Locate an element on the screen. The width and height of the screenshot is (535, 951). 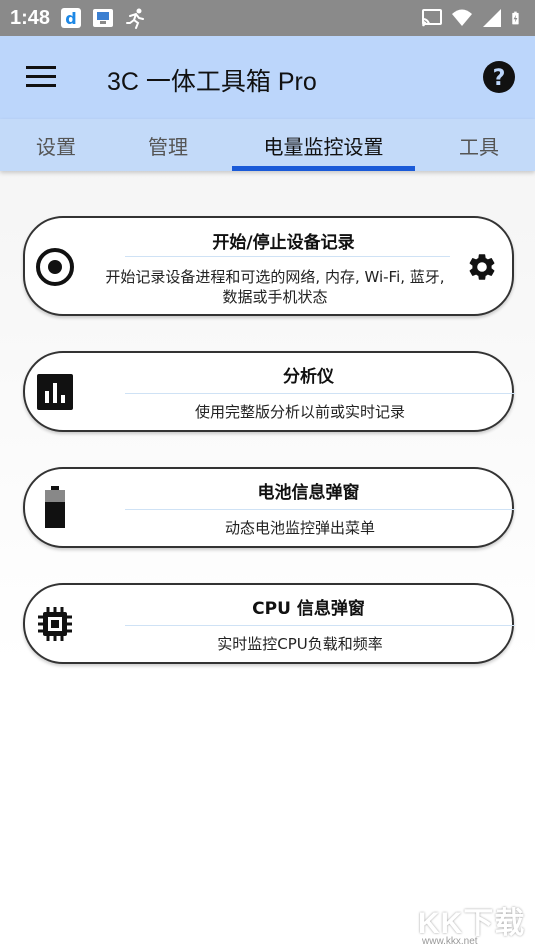
cpu-popup-card-divider is located at coordinates (320, 625).